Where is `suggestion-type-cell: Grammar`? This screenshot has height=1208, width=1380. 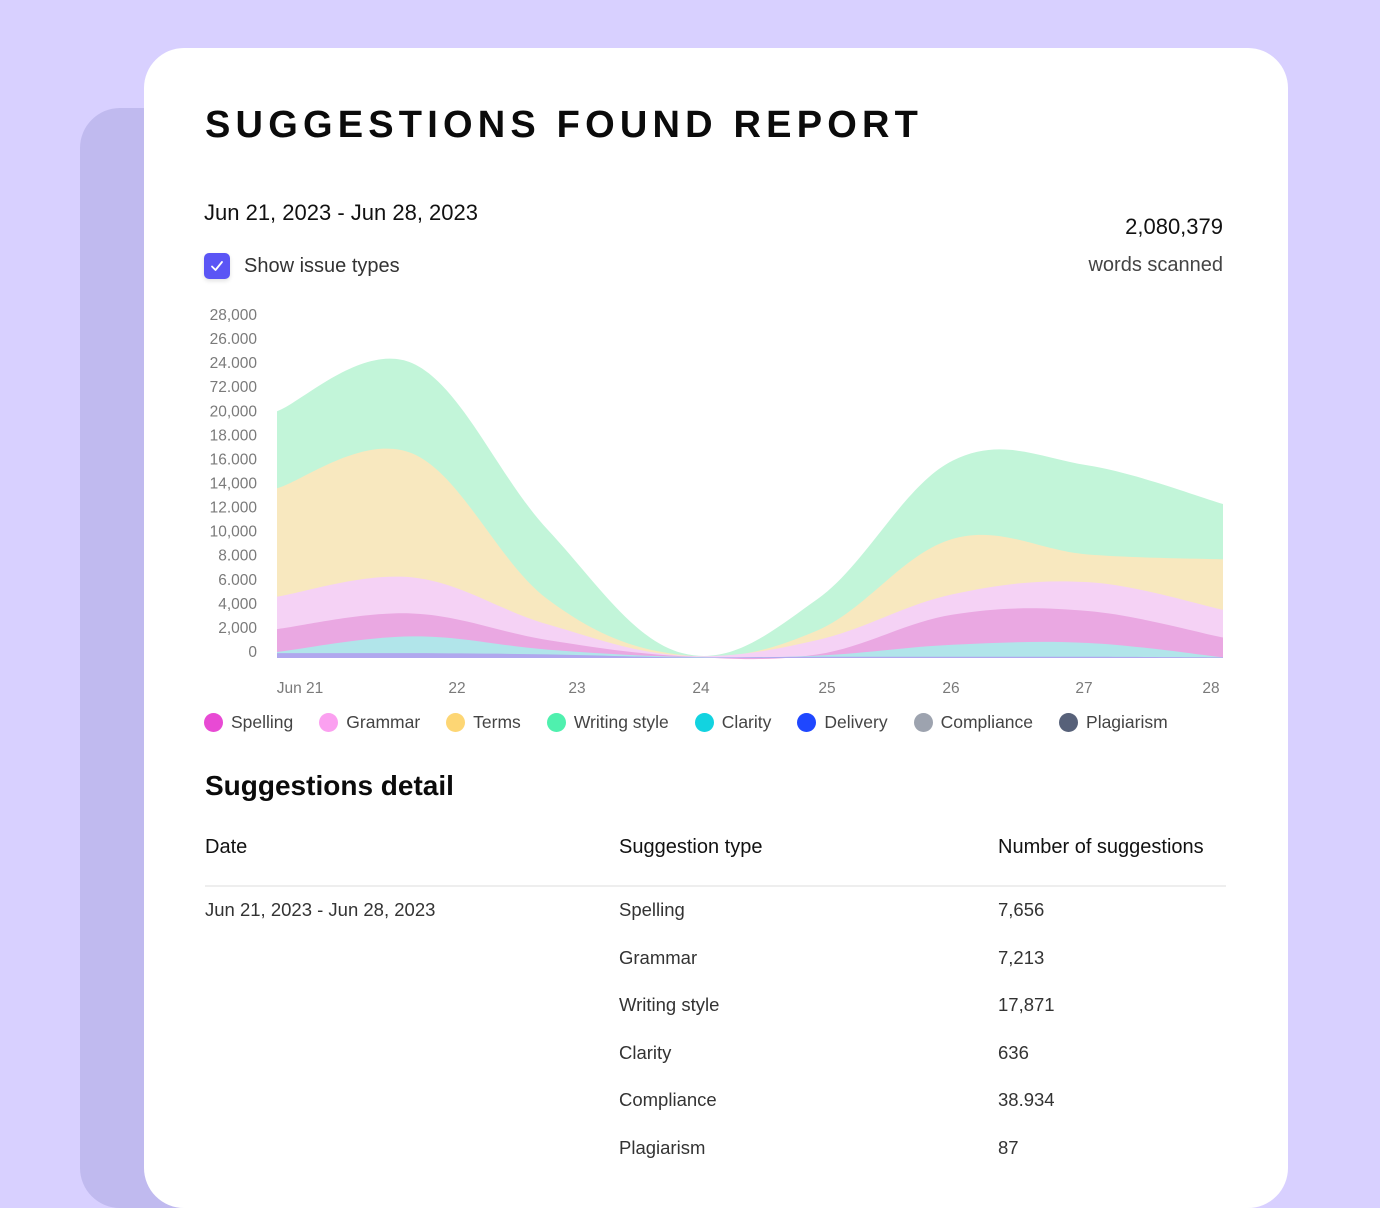 suggestion-type-cell: Grammar is located at coordinates (658, 957).